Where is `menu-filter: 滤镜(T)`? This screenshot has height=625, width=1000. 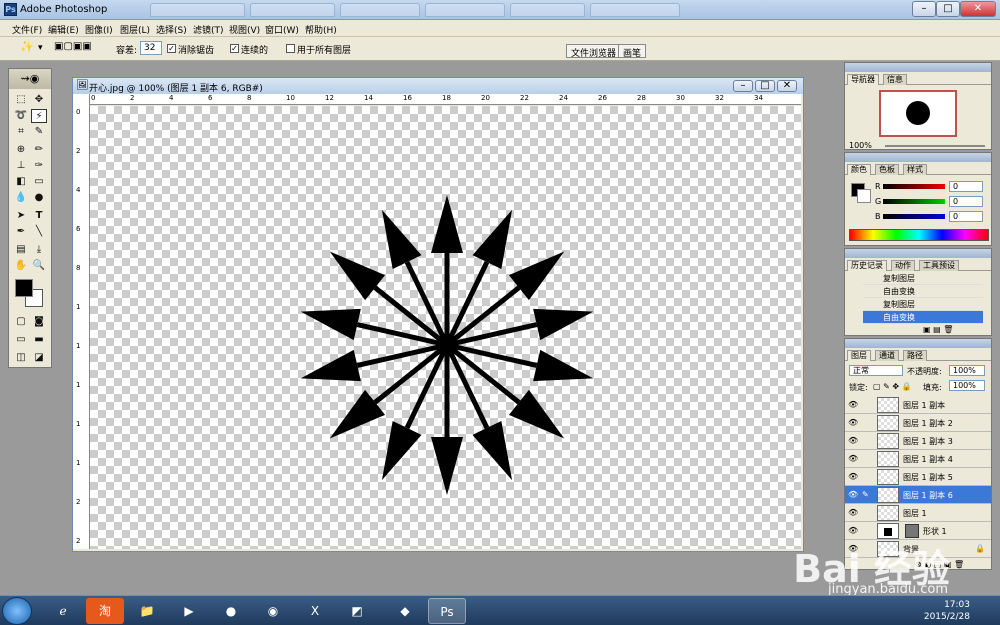
menu-filter: 滤镜(T) is located at coordinates (208, 29).